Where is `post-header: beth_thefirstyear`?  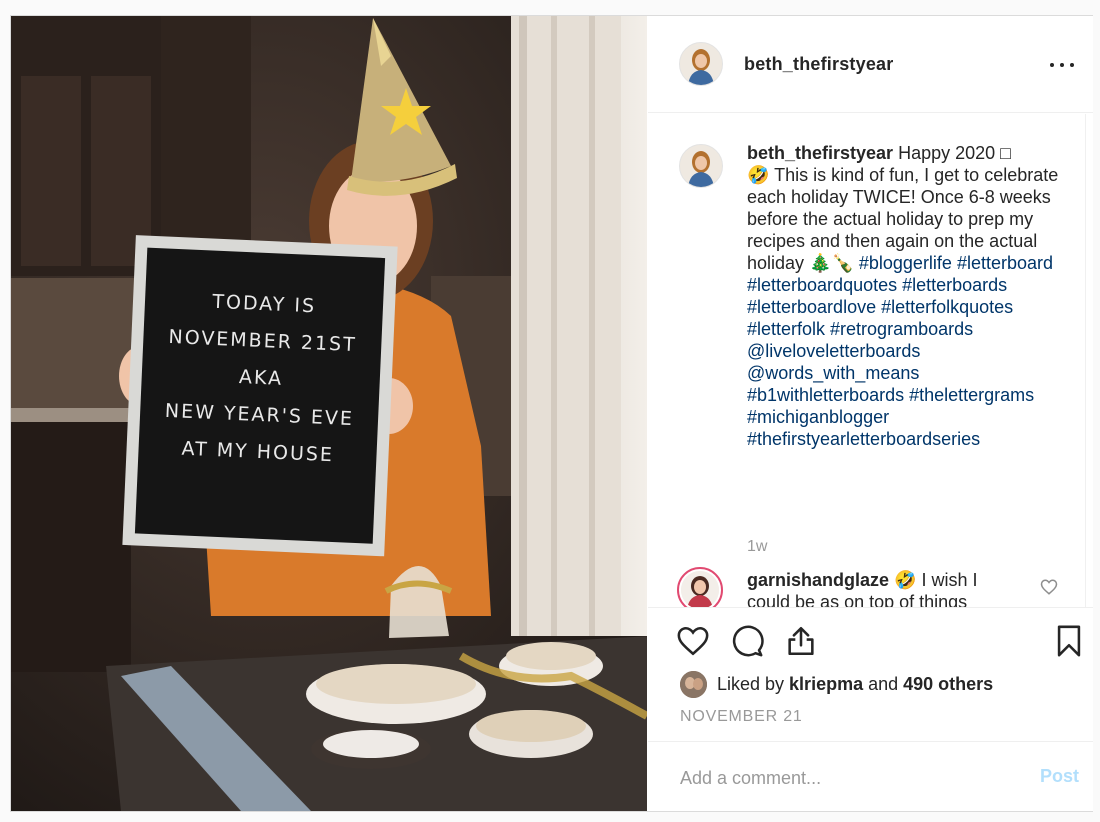
post-header: beth_thefirstyear is located at coordinates (870, 64).